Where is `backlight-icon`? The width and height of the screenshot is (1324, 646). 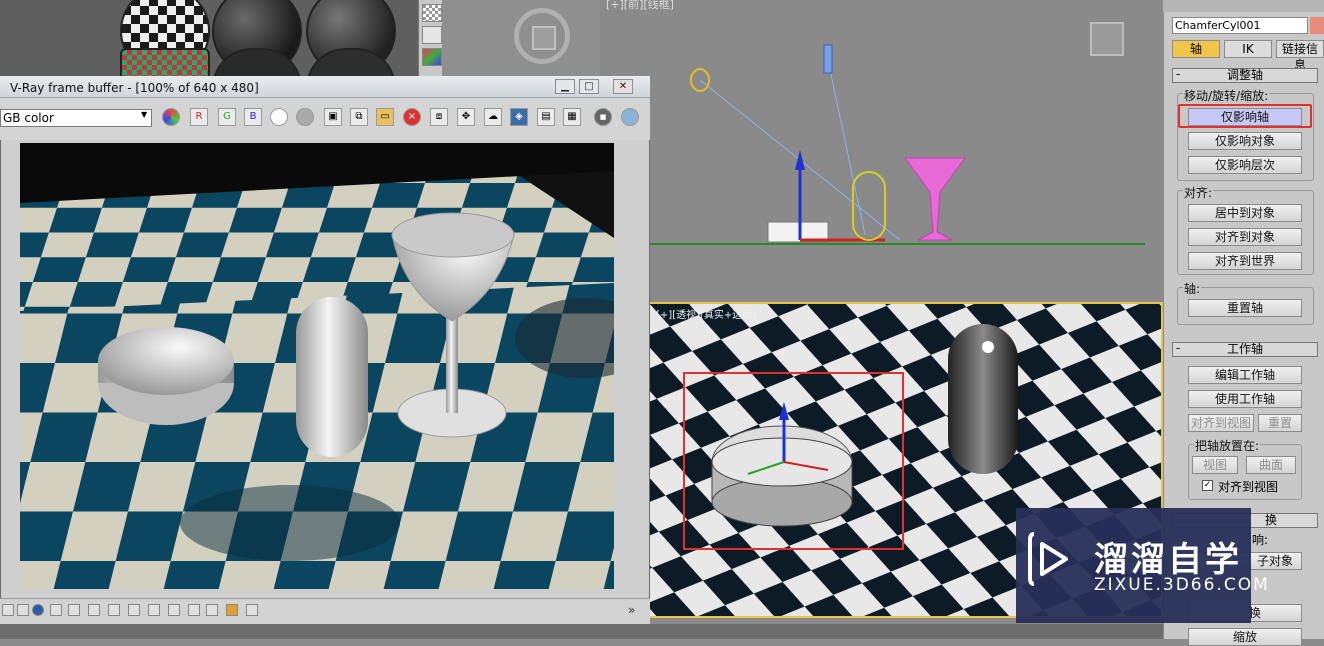
backlight-icon is located at coordinates (432, 35).